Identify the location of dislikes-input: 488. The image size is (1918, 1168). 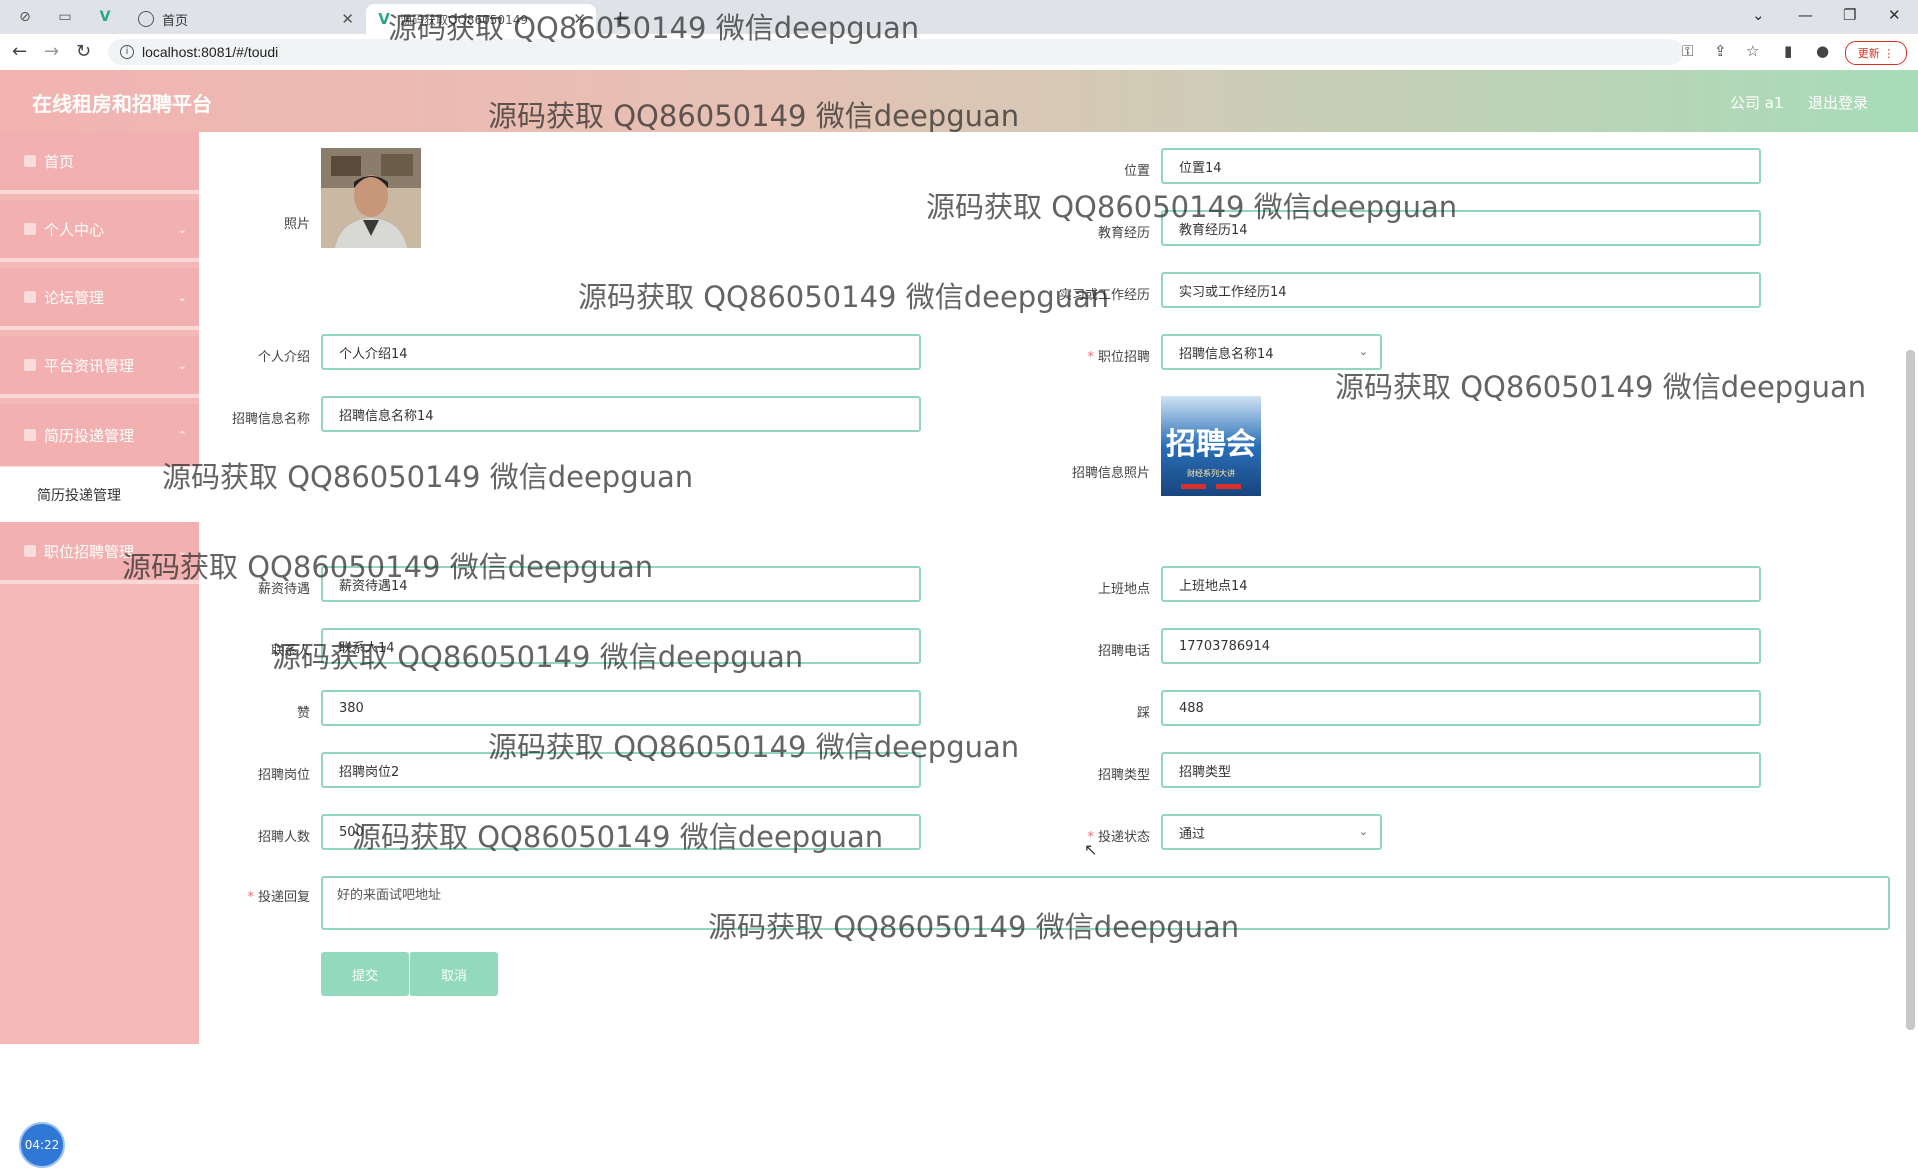
(1461, 708).